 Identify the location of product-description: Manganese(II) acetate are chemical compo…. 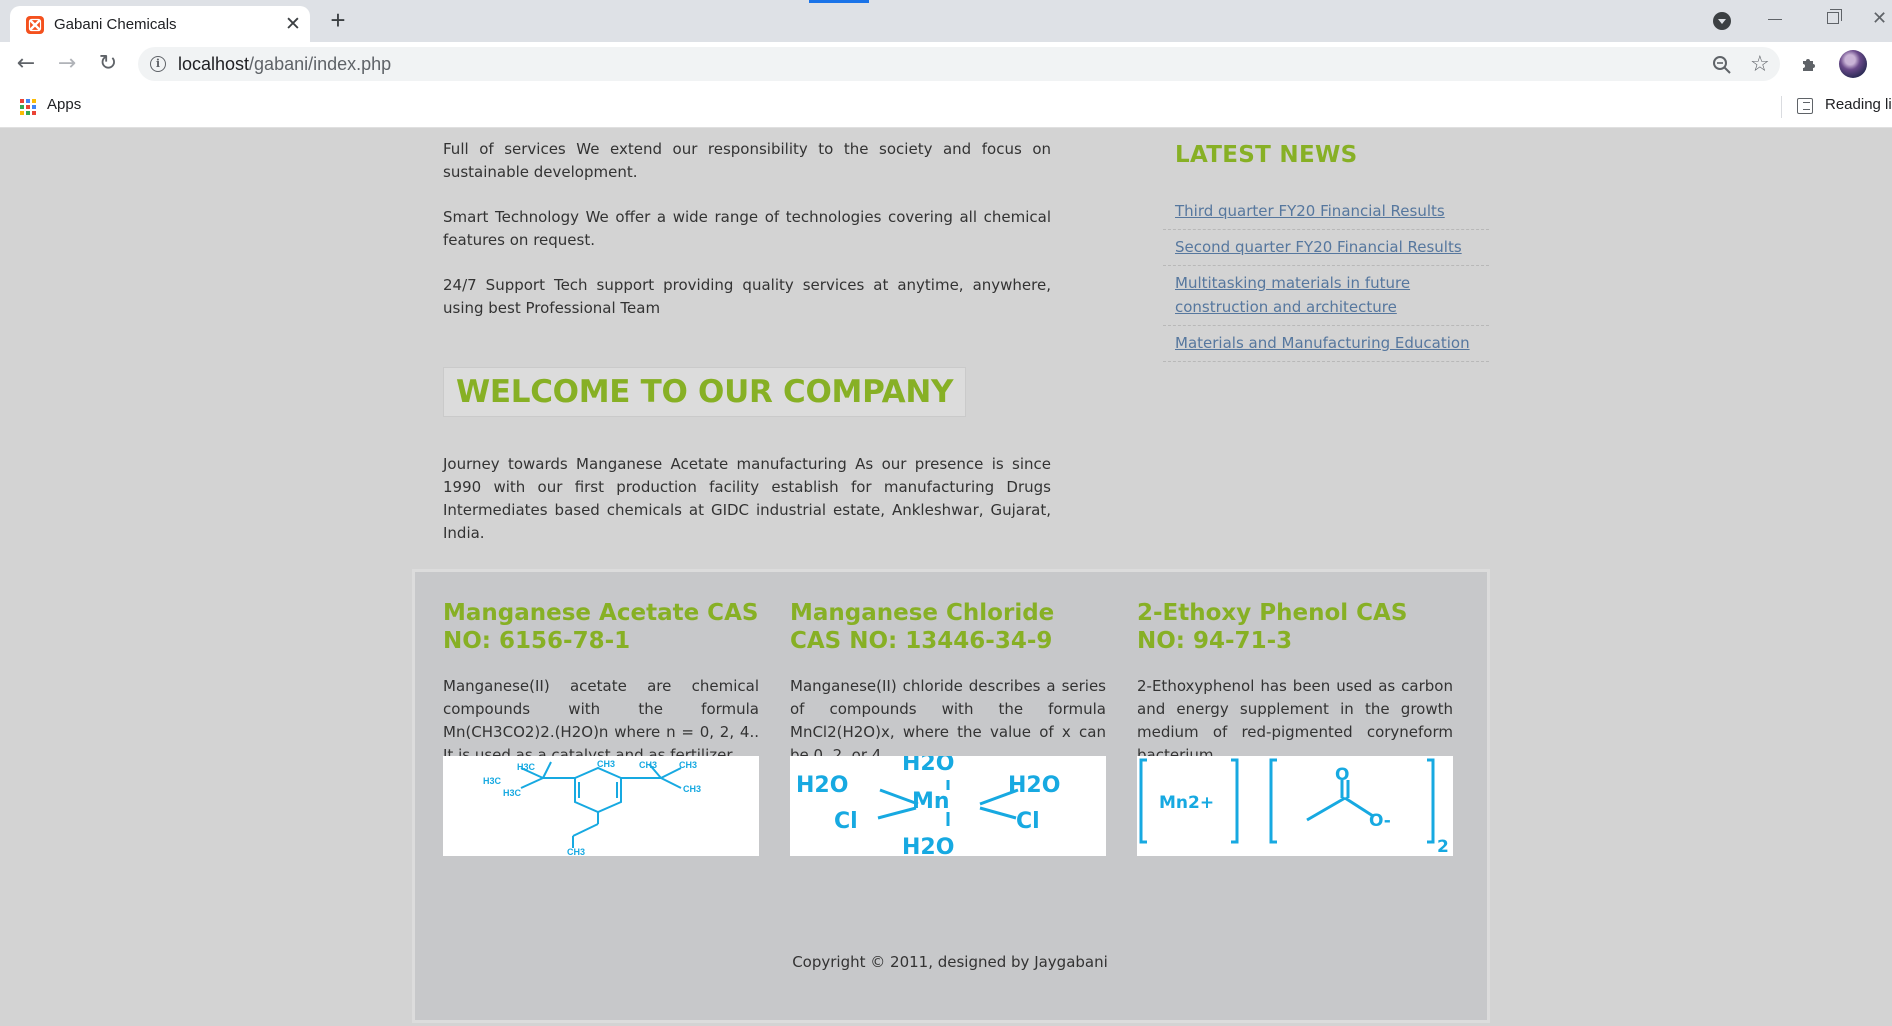
(601, 720).